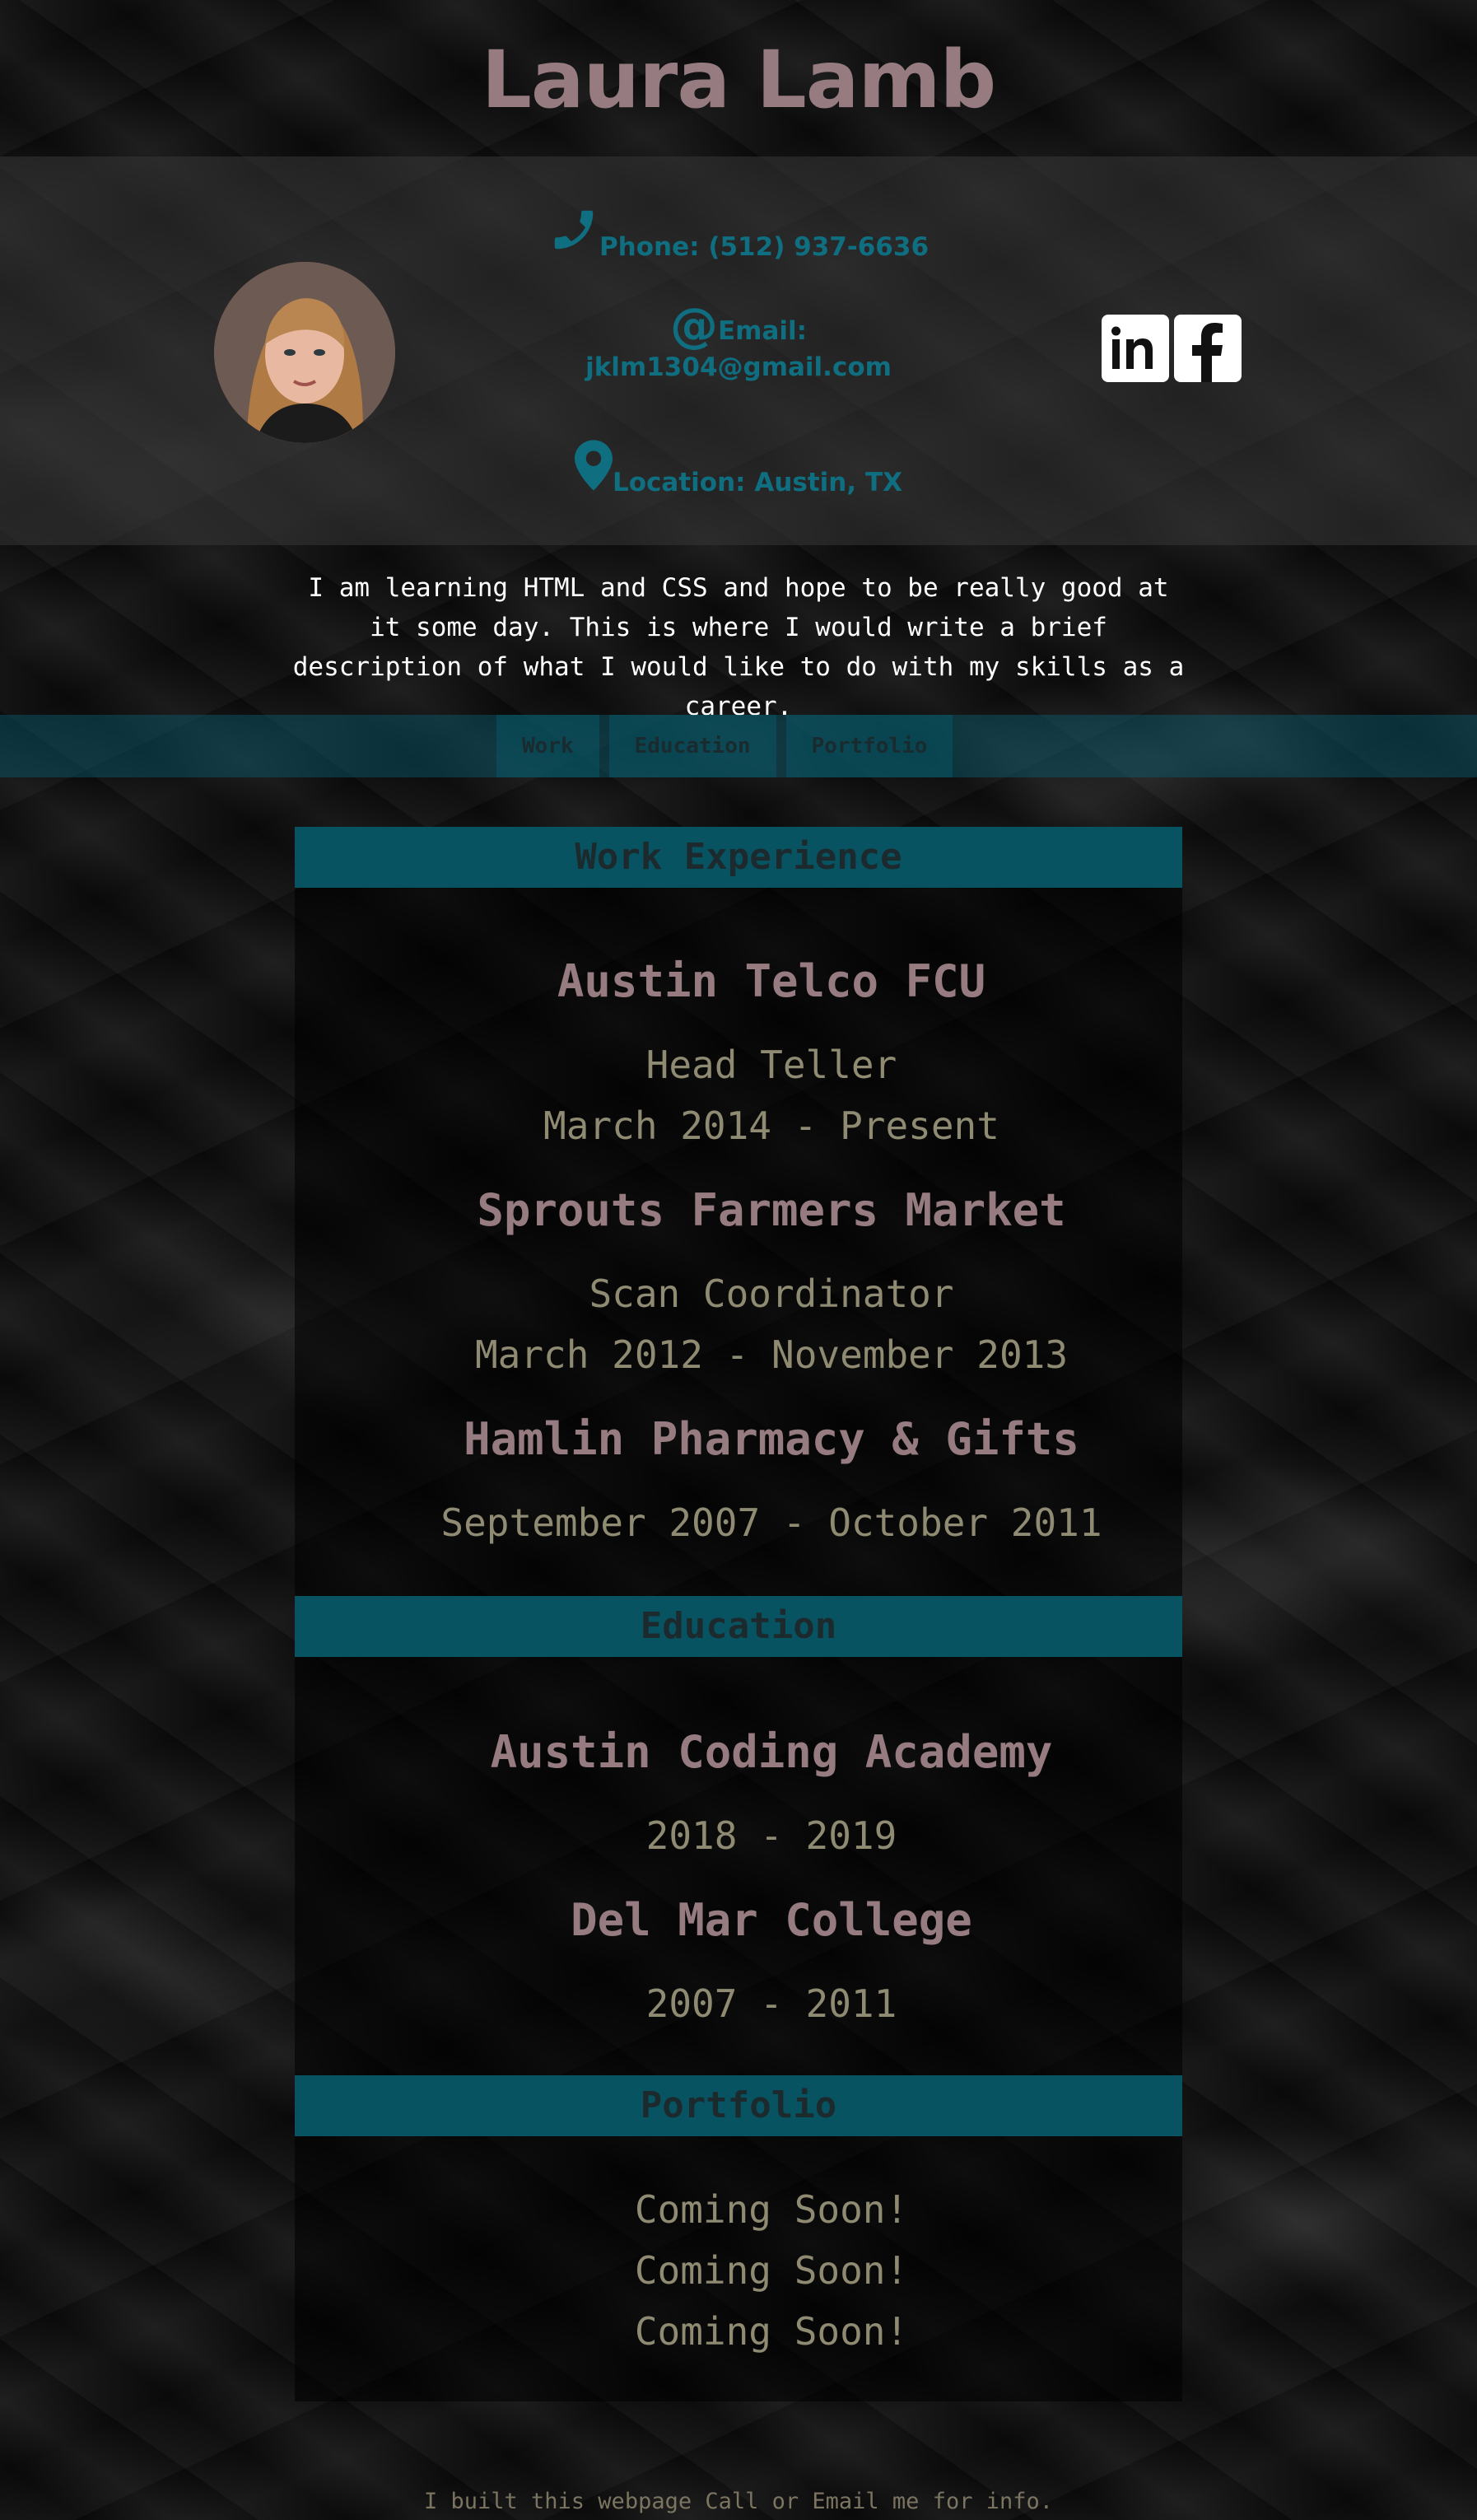 Image resolution: width=1477 pixels, height=2520 pixels. I want to click on avatar, so click(304, 352).